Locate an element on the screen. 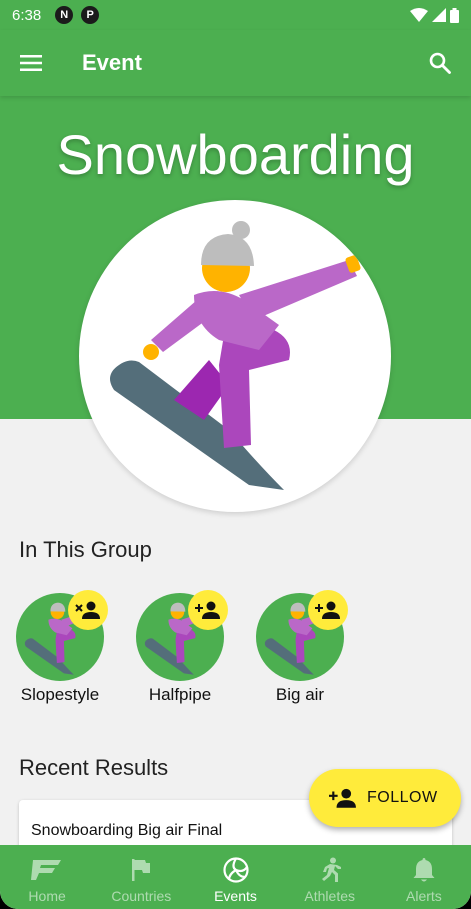 The width and height of the screenshot is (471, 909). nav-home: Home is located at coordinates (47, 877).